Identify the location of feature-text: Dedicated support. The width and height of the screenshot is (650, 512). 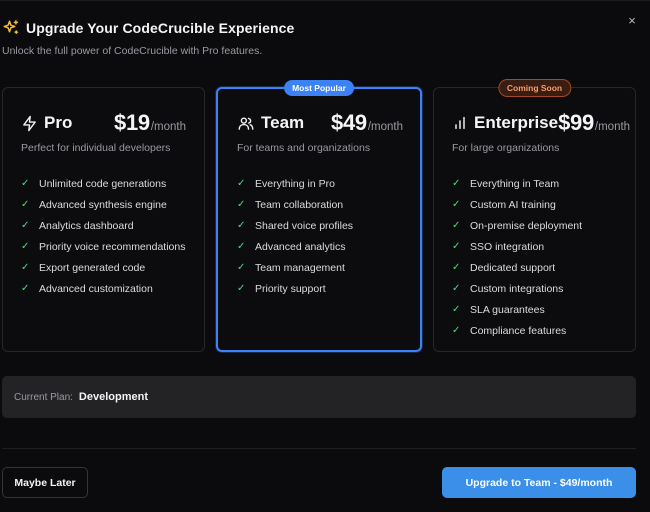
(513, 267).